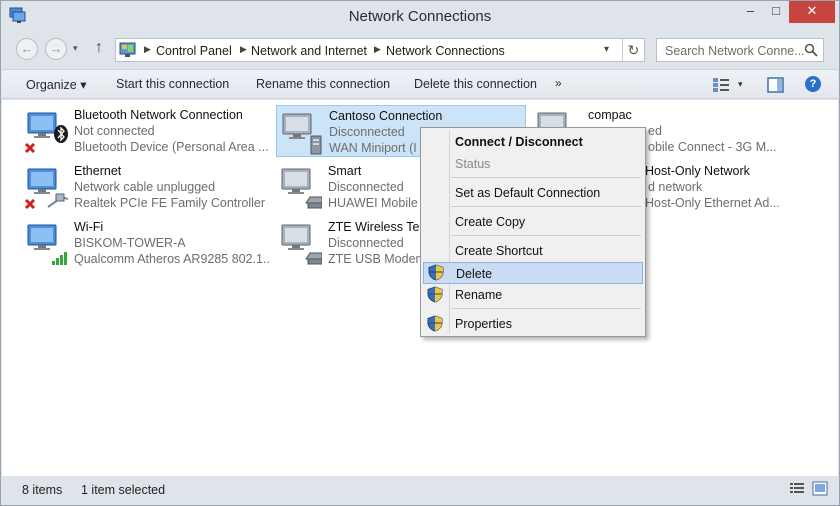  Describe the element at coordinates (533, 295) in the screenshot. I see `menu-item-rename: Rename` at that location.